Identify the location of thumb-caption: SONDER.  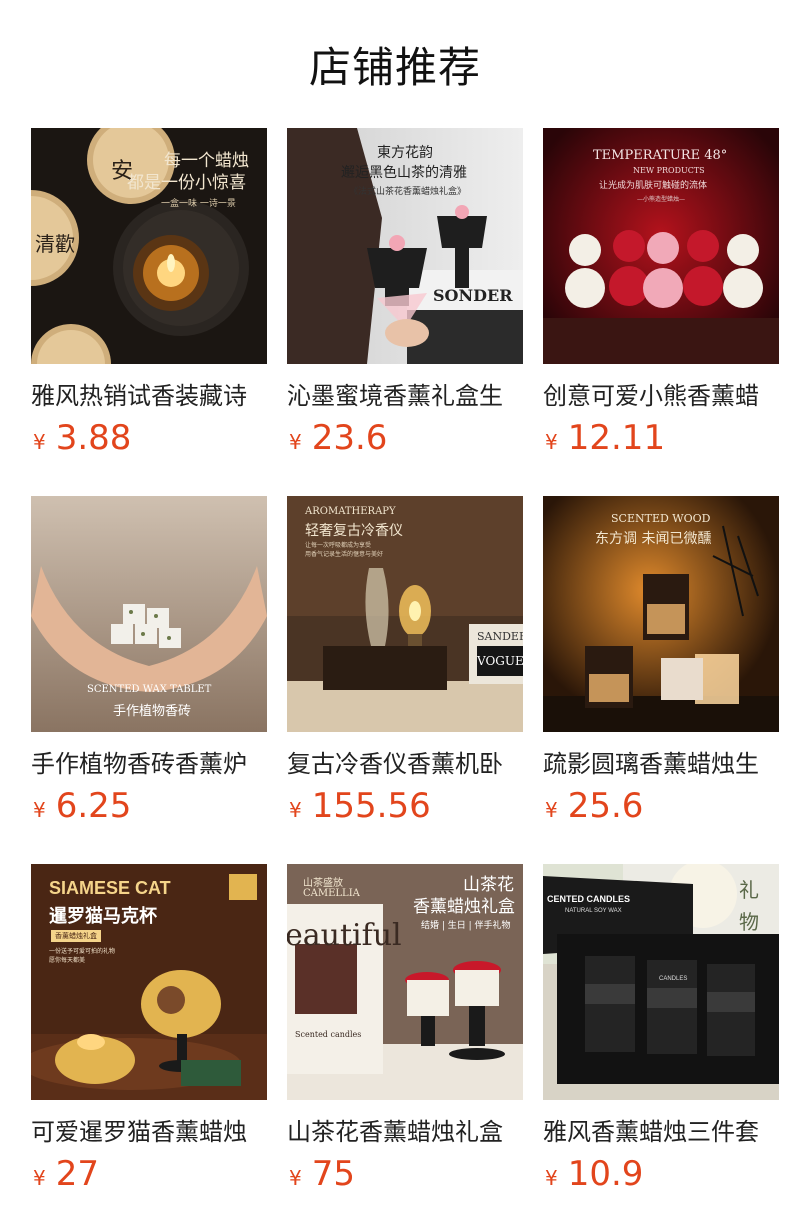
(473, 295).